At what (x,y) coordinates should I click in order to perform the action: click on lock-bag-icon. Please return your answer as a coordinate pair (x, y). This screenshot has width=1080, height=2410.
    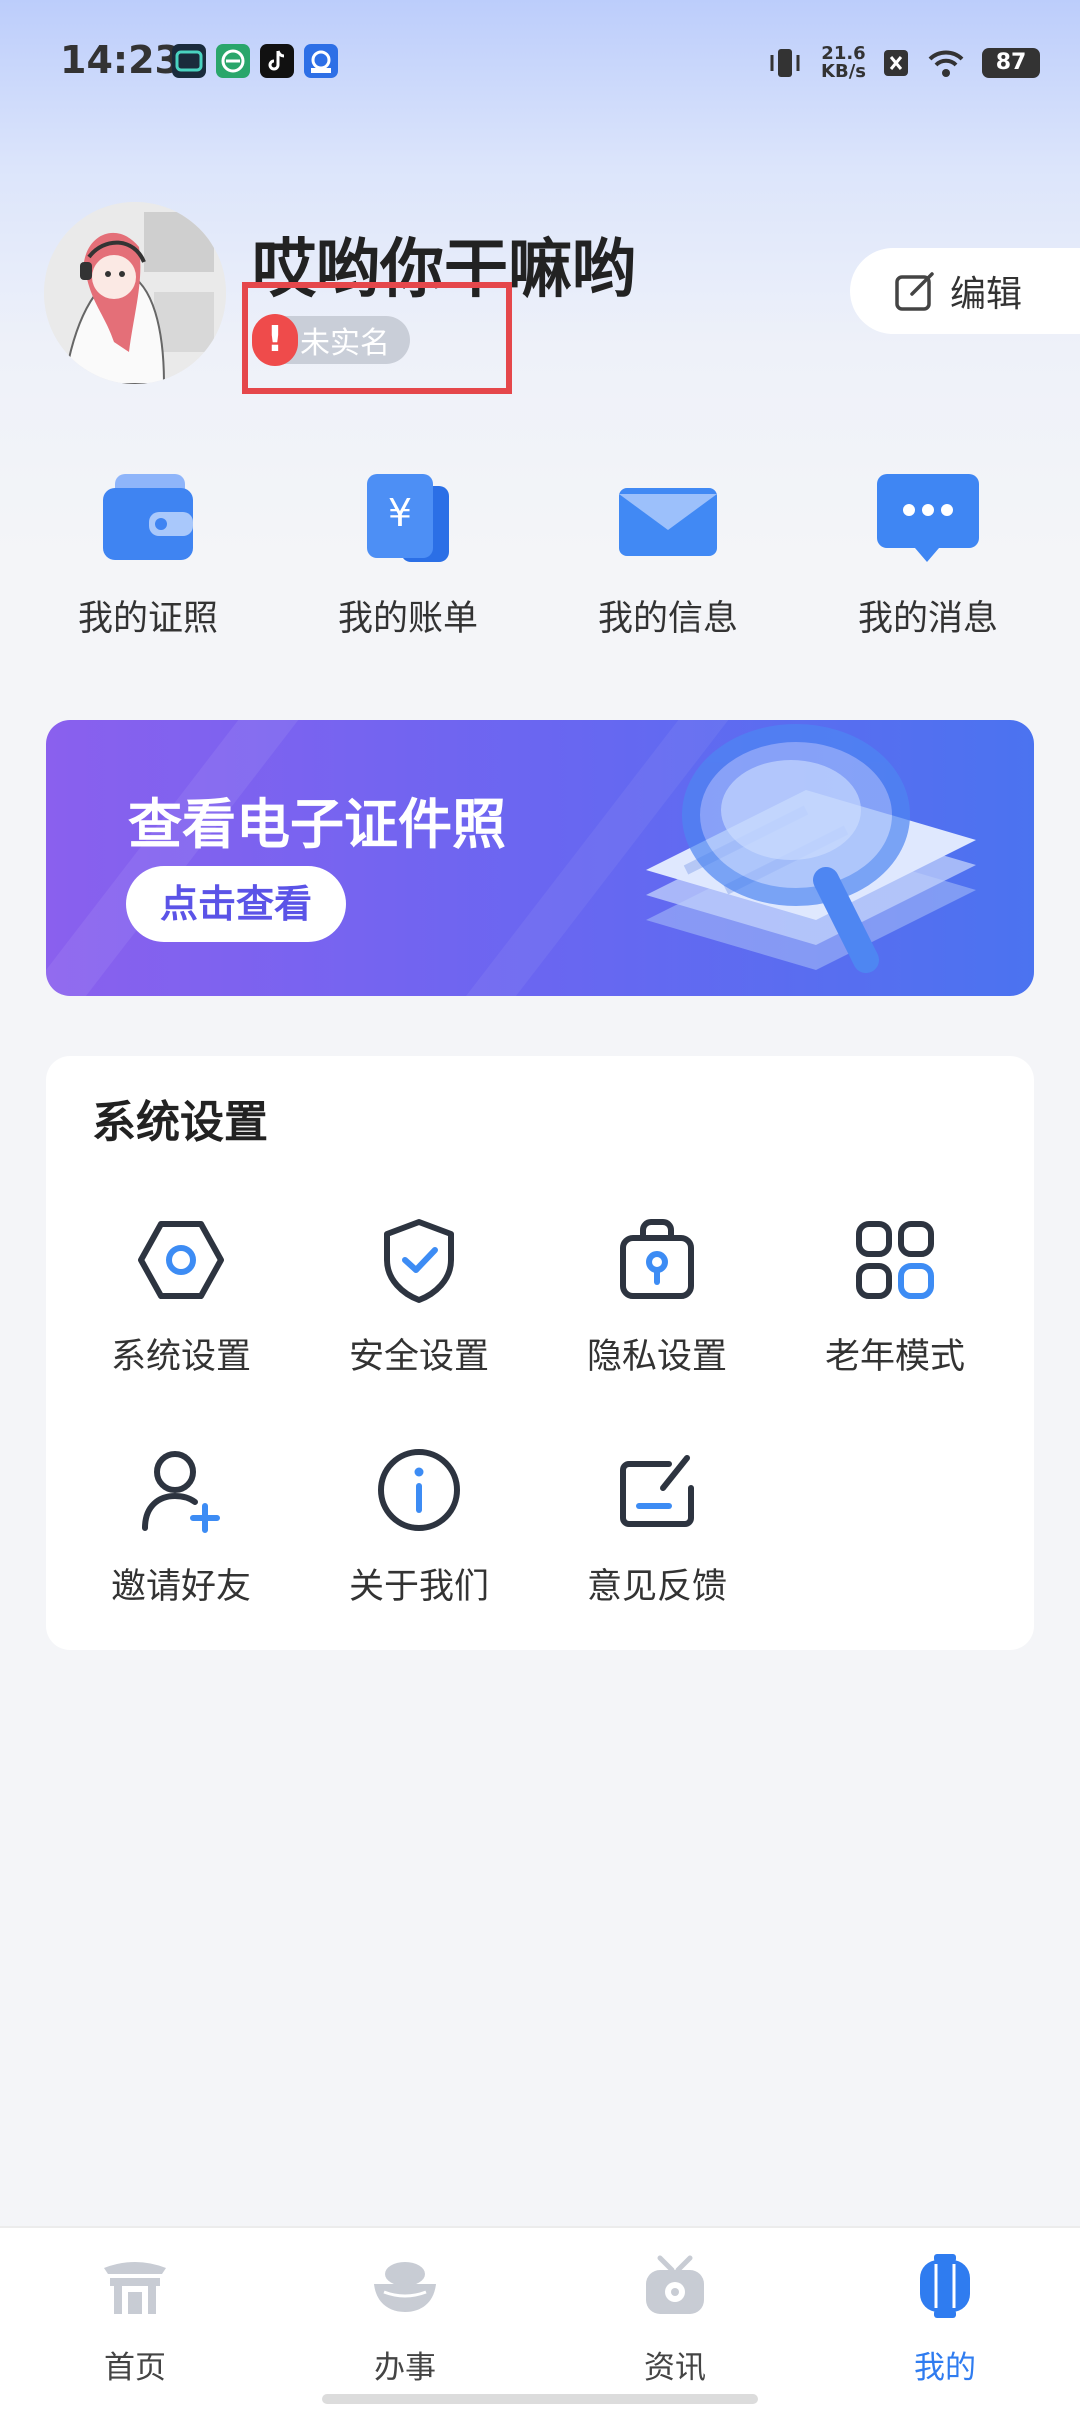
    Looking at the image, I should click on (657, 1260).